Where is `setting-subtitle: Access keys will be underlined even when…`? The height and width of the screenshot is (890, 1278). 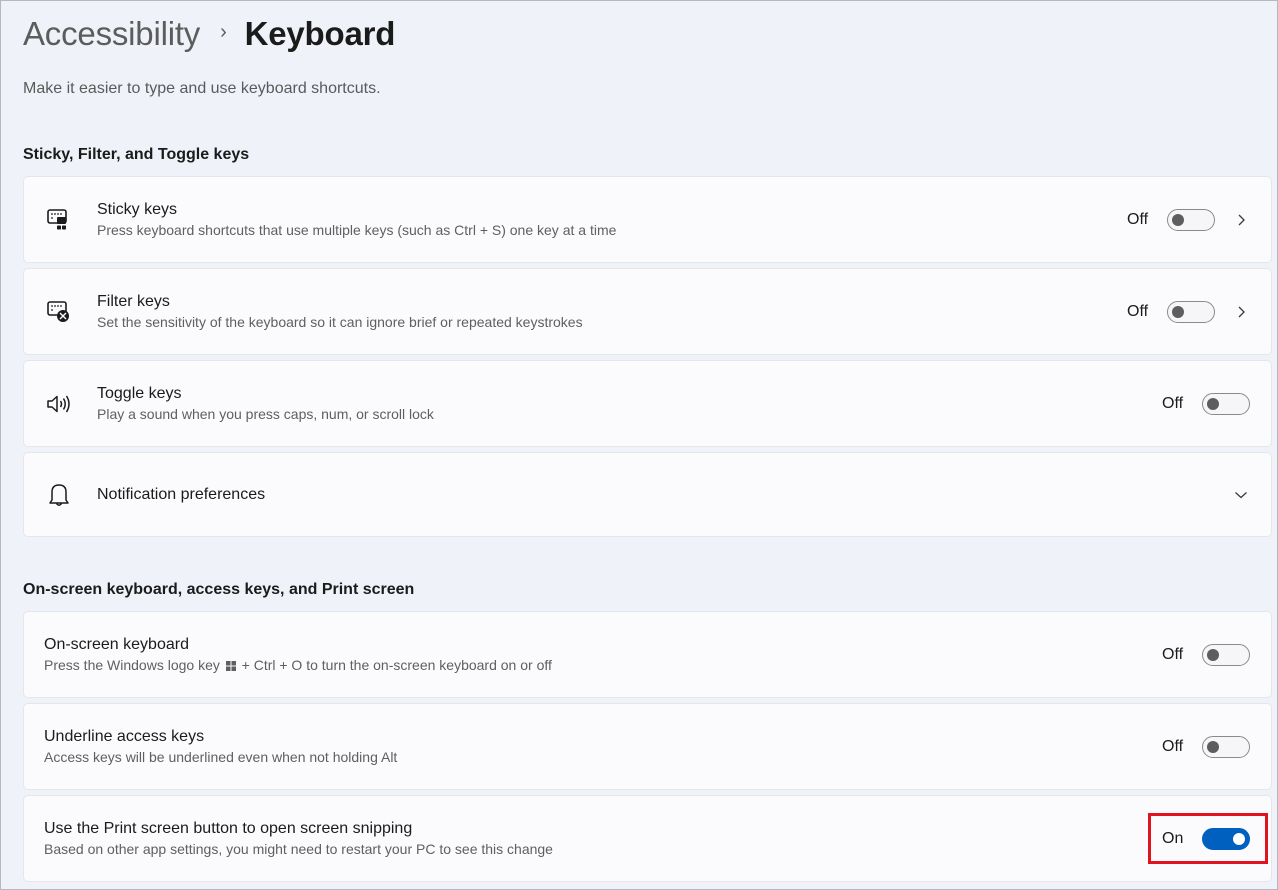 setting-subtitle: Access keys will be underlined even when… is located at coordinates (221, 756).